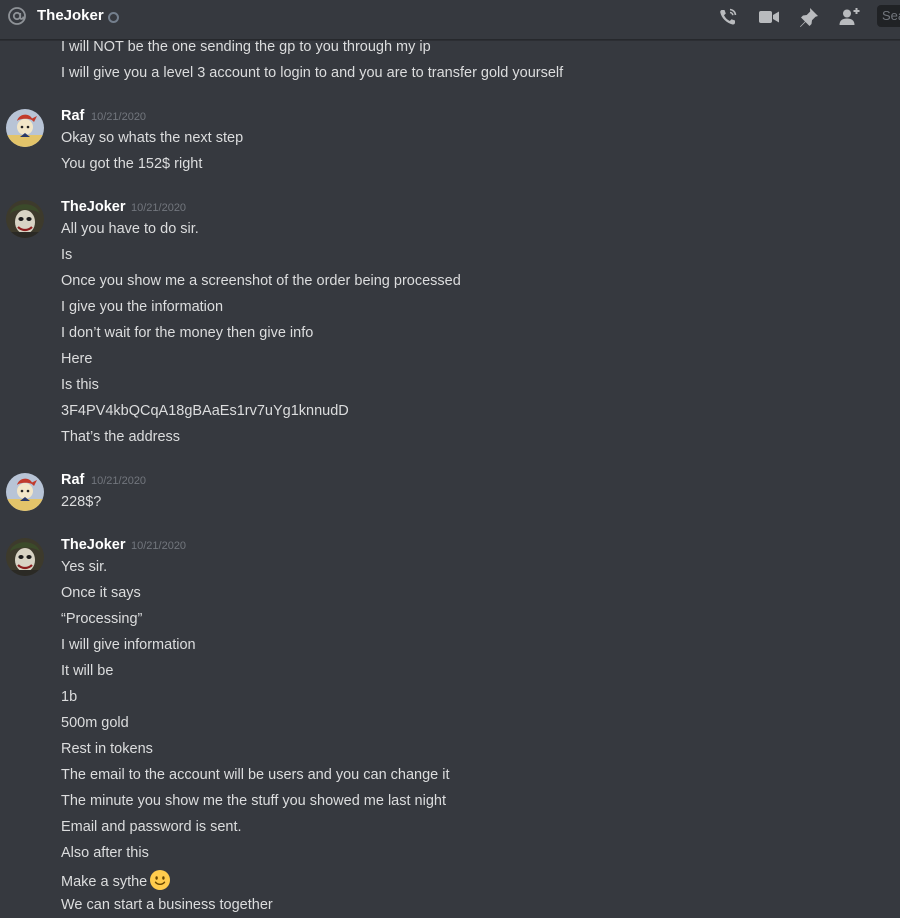  Describe the element at coordinates (113, 17) in the screenshot. I see `offline-status-icon` at that location.